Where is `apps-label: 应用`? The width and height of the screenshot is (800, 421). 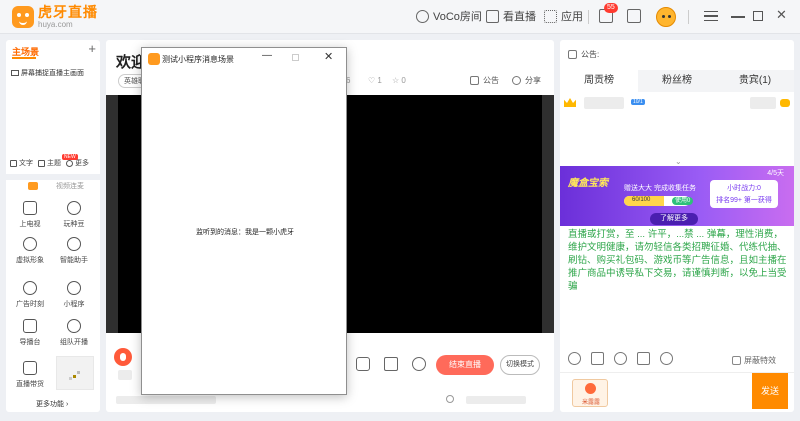
apps-label: 应用 is located at coordinates (572, 17).